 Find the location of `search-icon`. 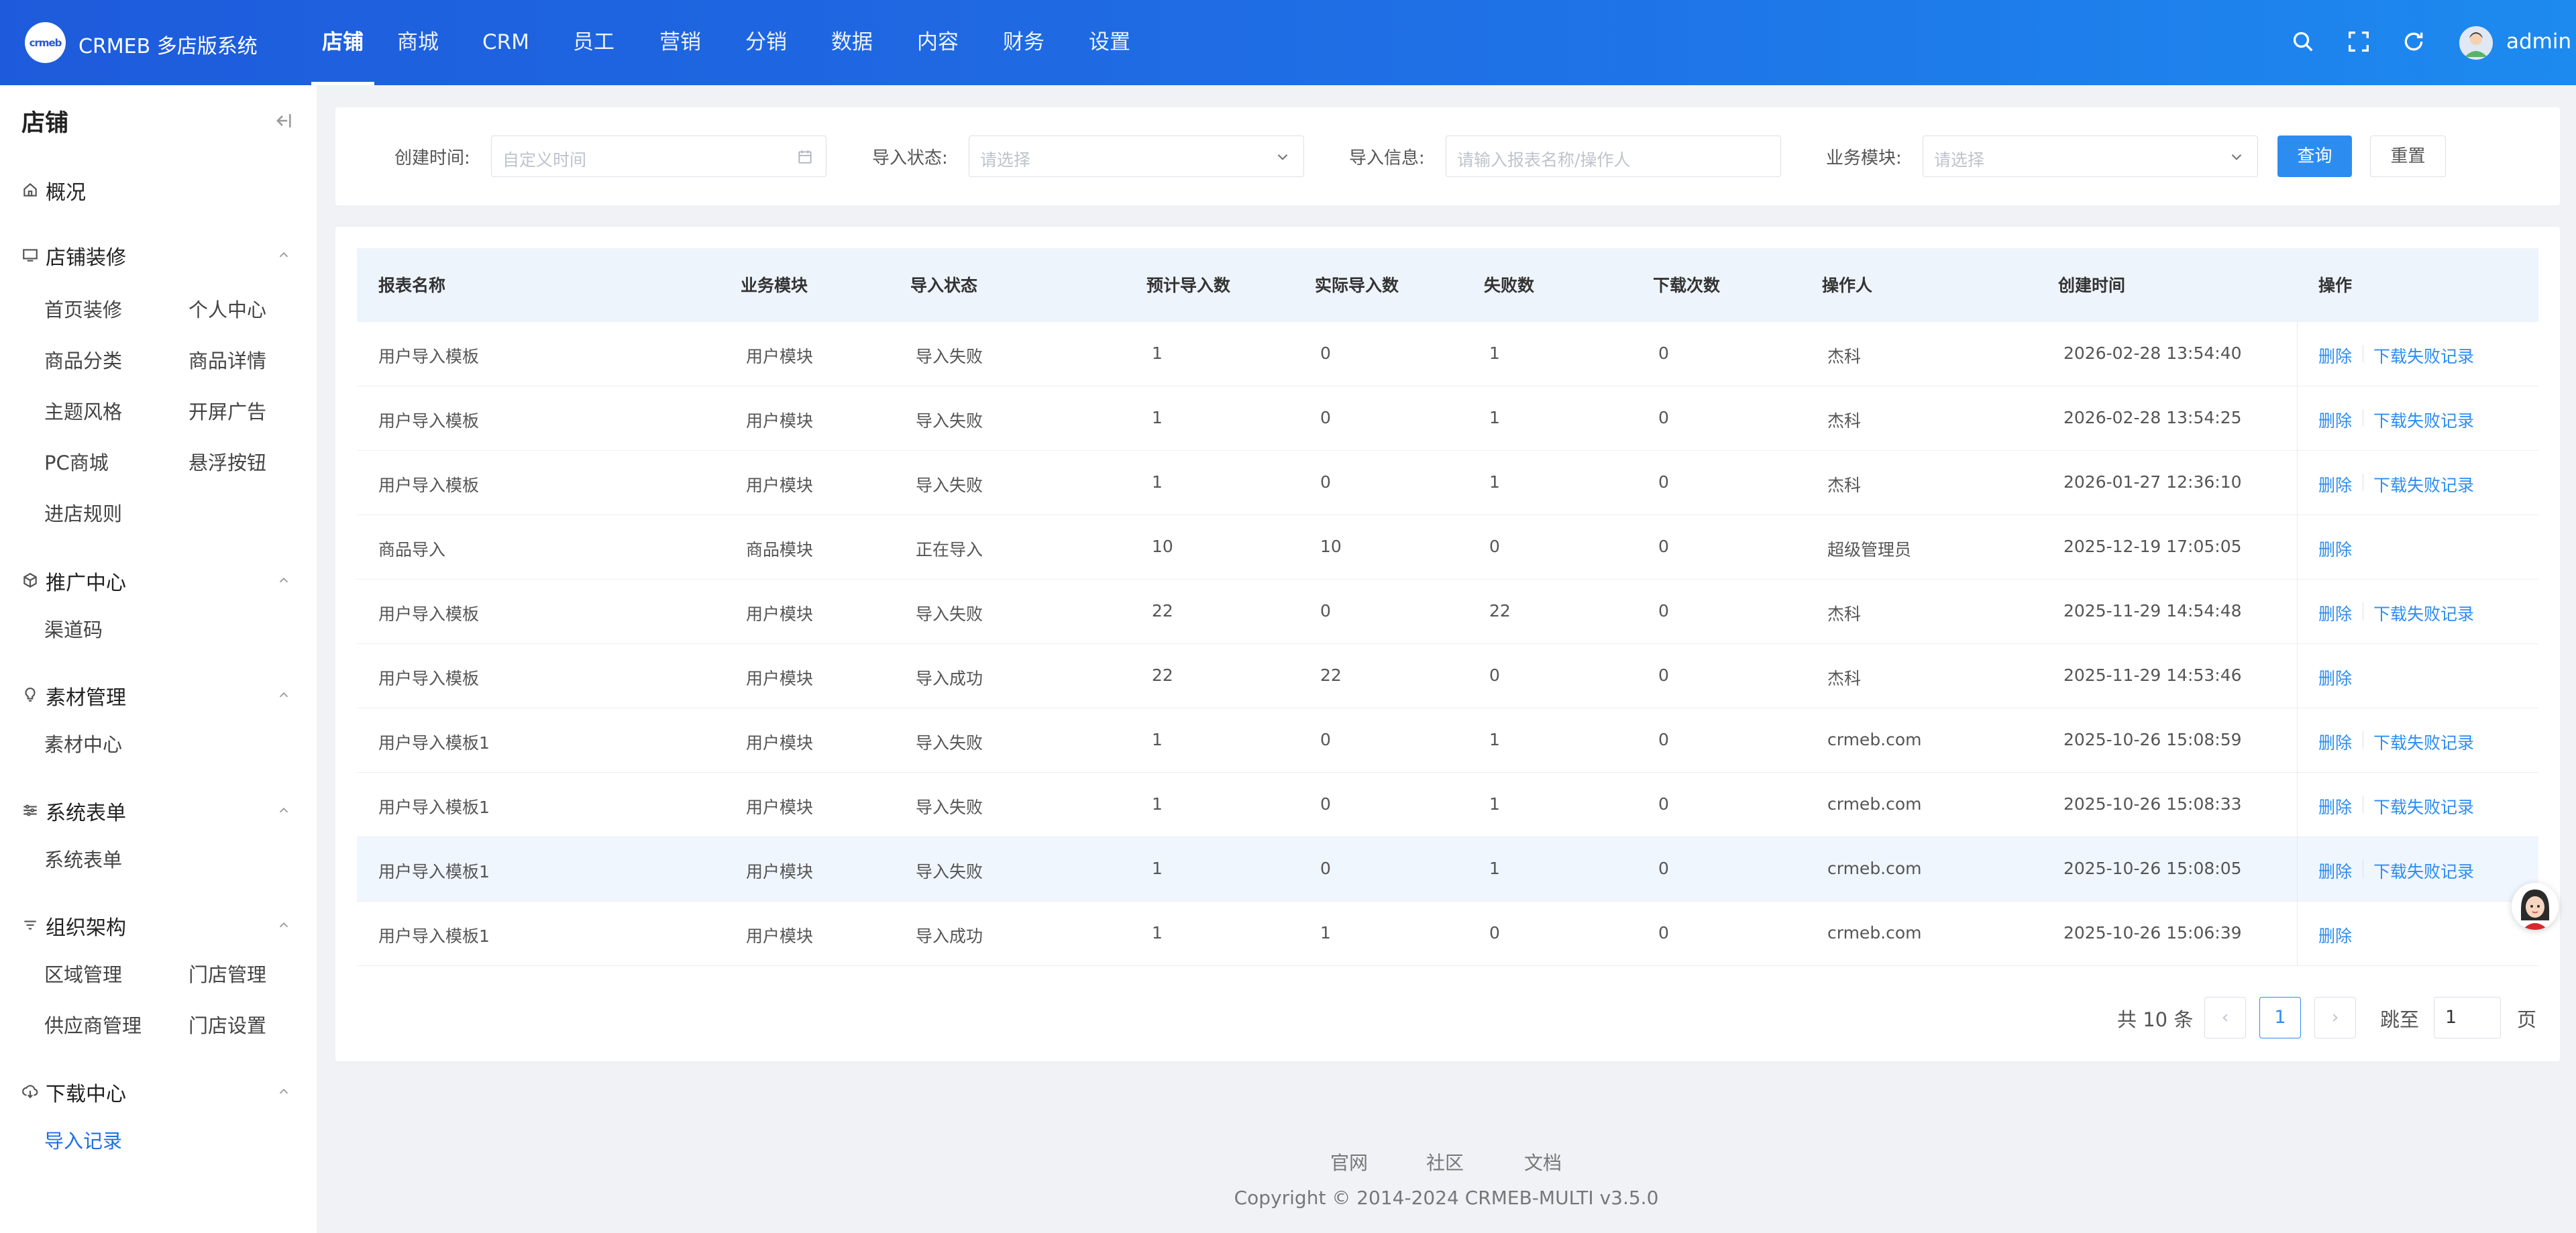

search-icon is located at coordinates (2303, 42).